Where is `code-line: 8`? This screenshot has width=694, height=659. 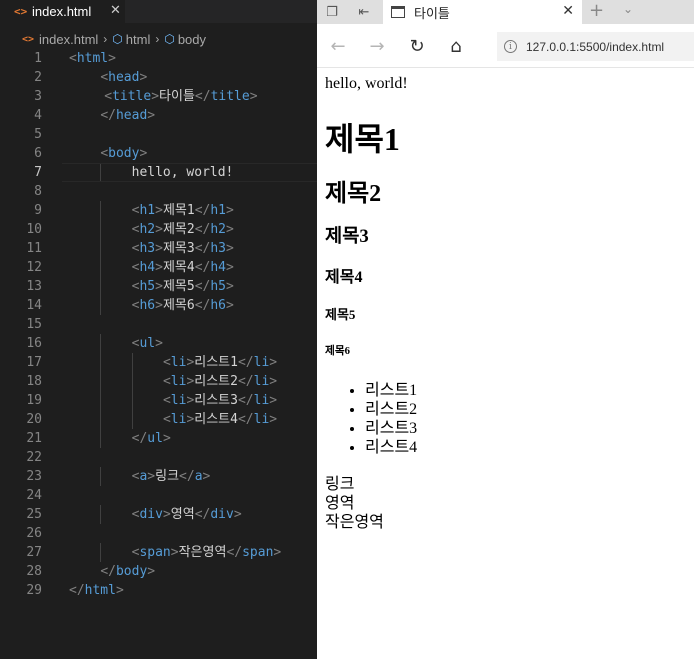 code-line: 8 is located at coordinates (158, 191).